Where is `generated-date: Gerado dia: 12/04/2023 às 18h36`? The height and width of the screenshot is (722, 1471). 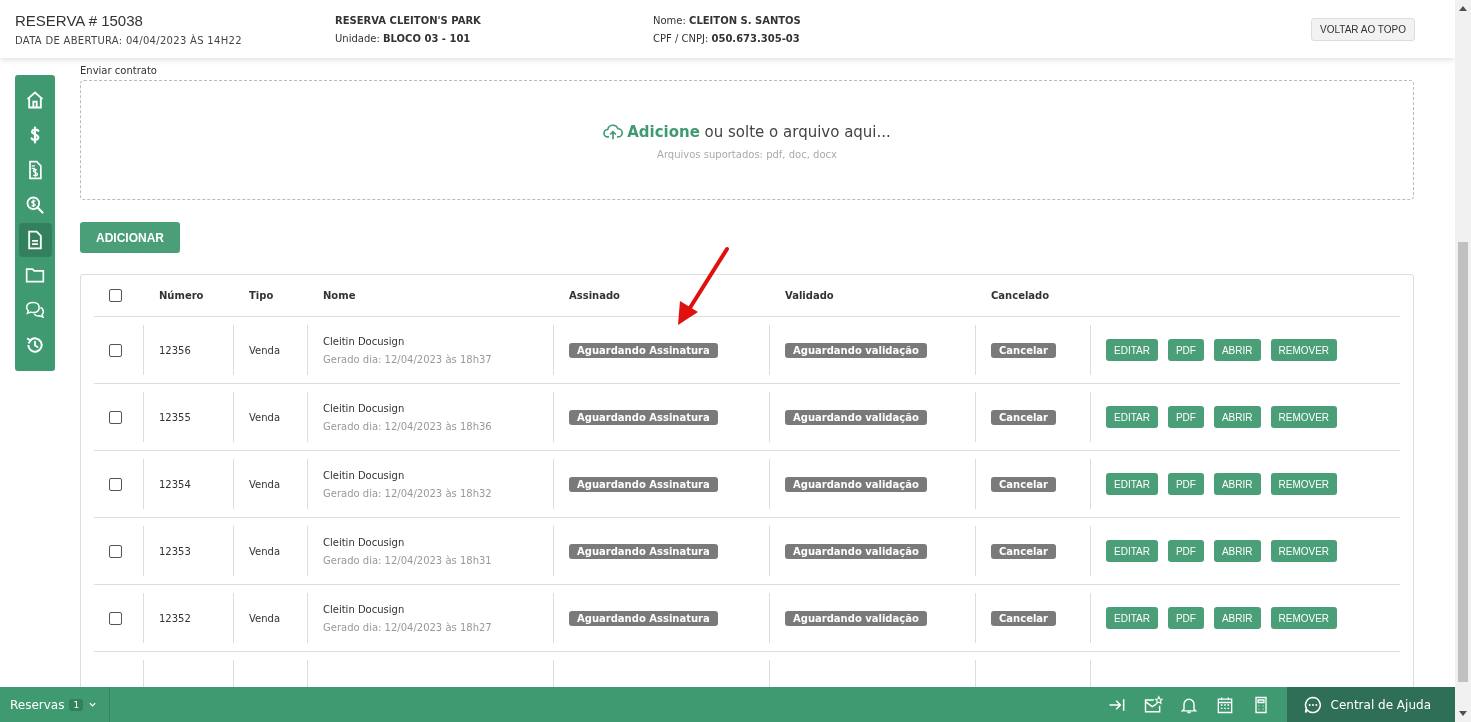
generated-date: Gerado dia: 12/04/2023 às 18h36 is located at coordinates (408, 426).